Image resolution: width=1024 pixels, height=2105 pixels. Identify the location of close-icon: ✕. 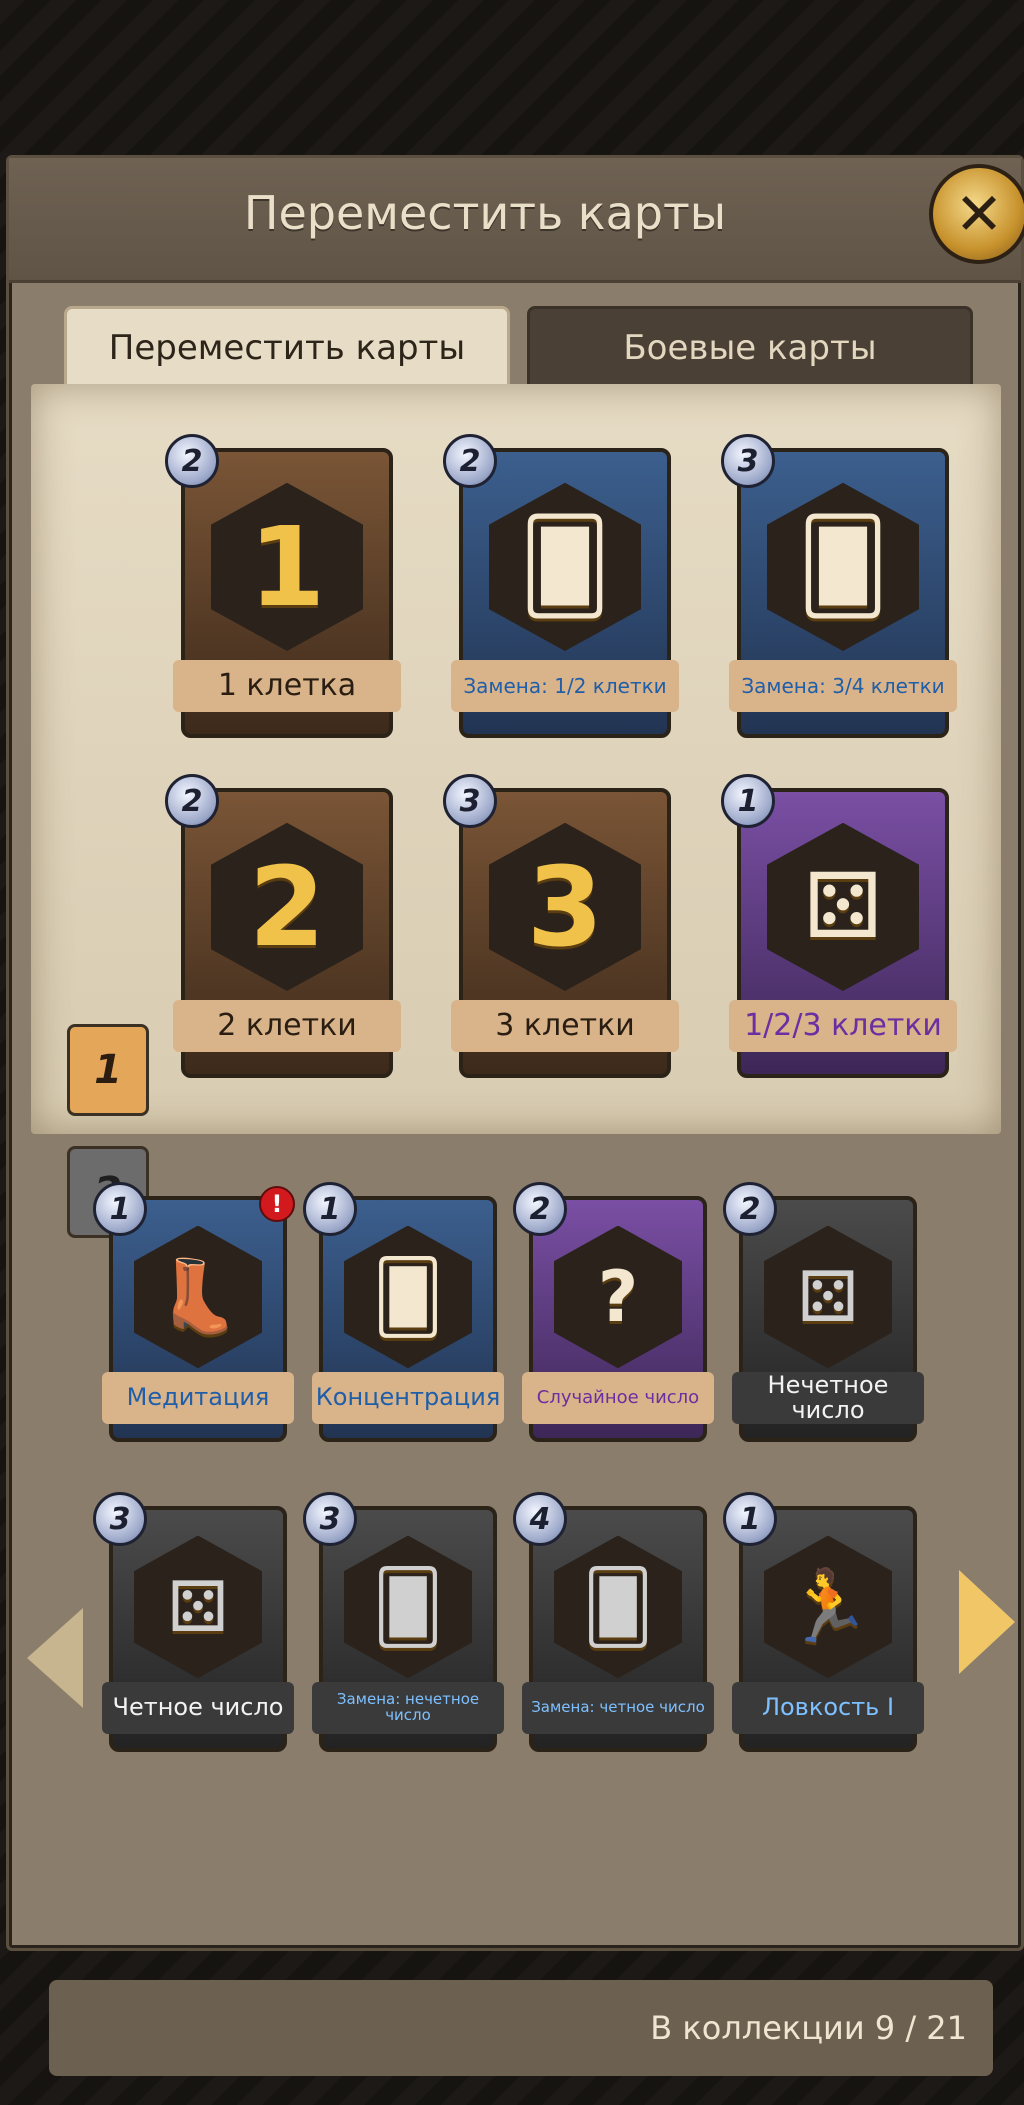
(979, 214).